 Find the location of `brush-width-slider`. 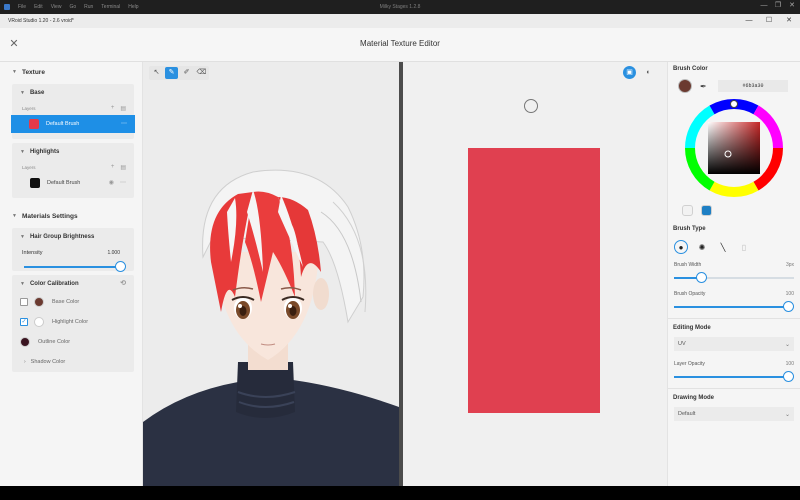

brush-width-slider is located at coordinates (734, 277).